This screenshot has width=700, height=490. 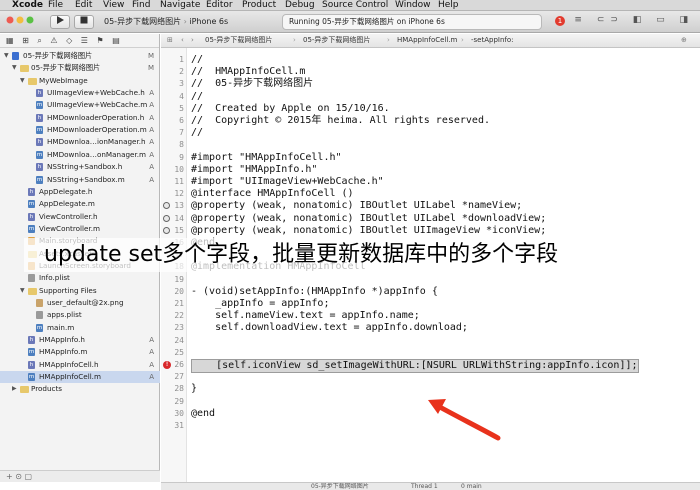 I want to click on editor-mode-controls: ≡ ⊂⊃ ◧ ▭ ◨, so click(x=634, y=20).